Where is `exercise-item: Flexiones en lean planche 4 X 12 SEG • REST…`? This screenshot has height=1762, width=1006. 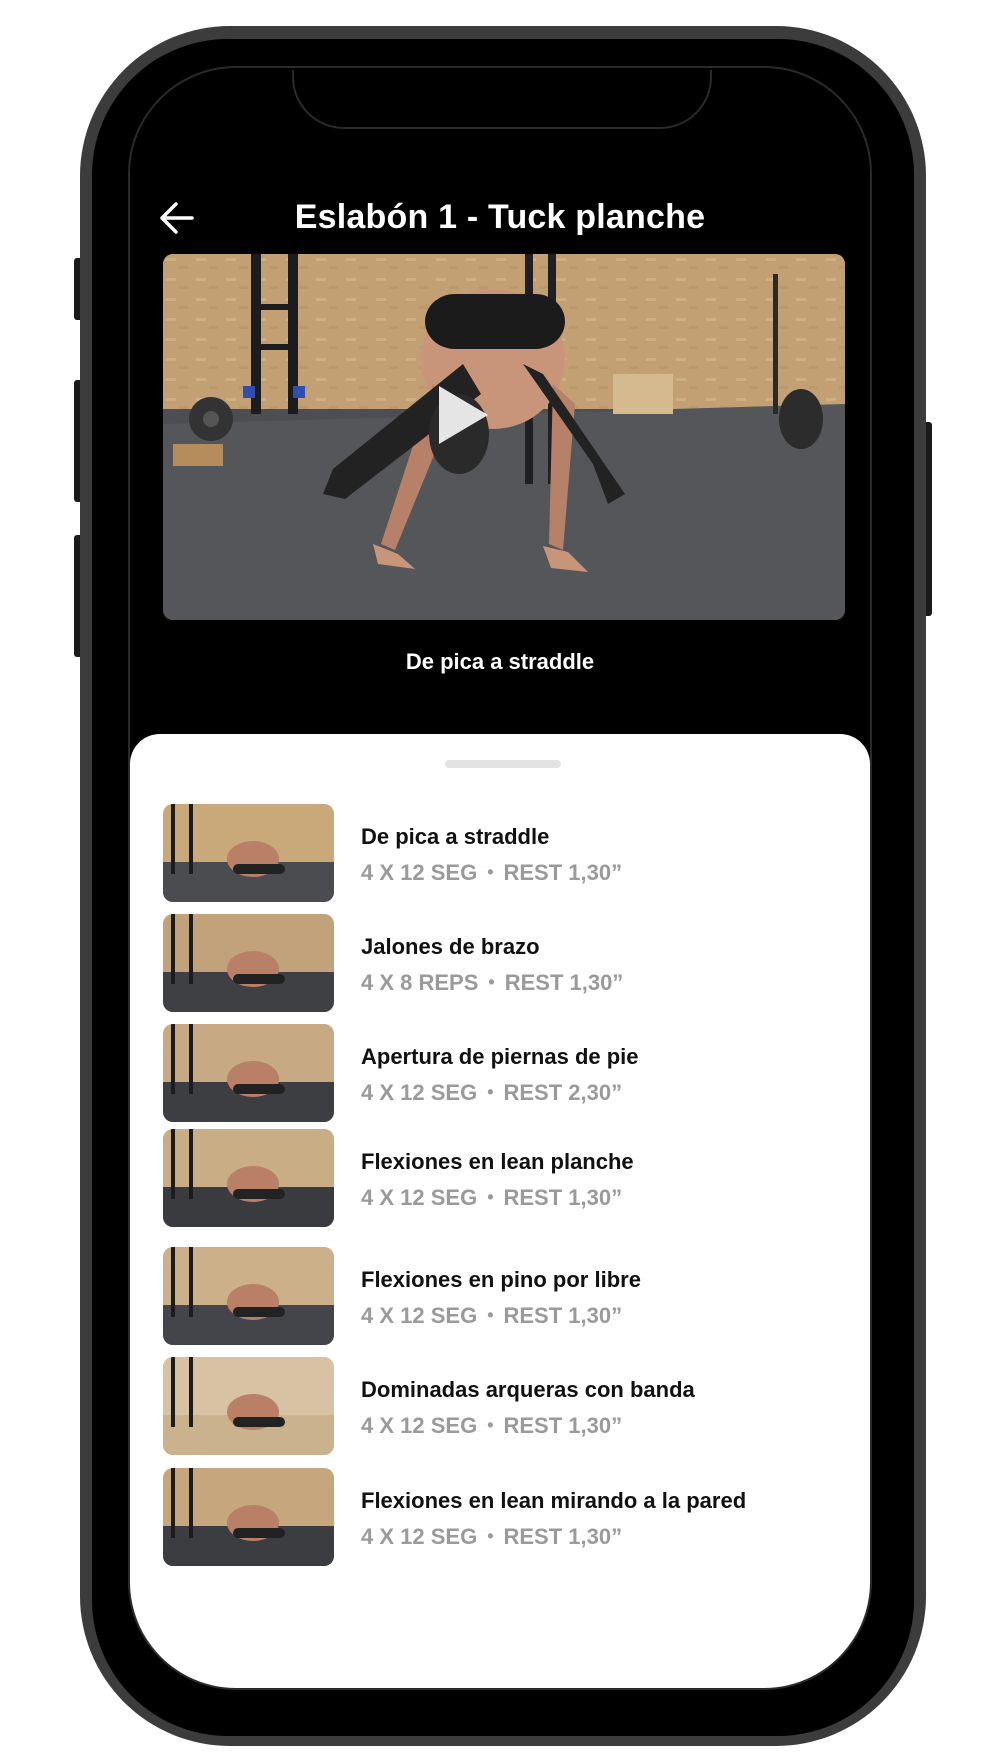 exercise-item: Flexiones en lean planche 4 X 12 SEG • REST… is located at coordinates (503, 1178).